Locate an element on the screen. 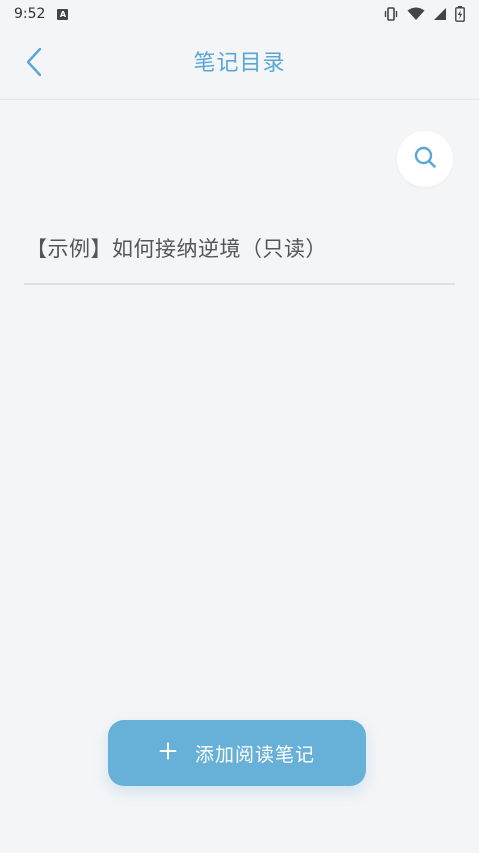  note-list: 【示例】如何接纳逆境（只读） is located at coordinates (239, 248).